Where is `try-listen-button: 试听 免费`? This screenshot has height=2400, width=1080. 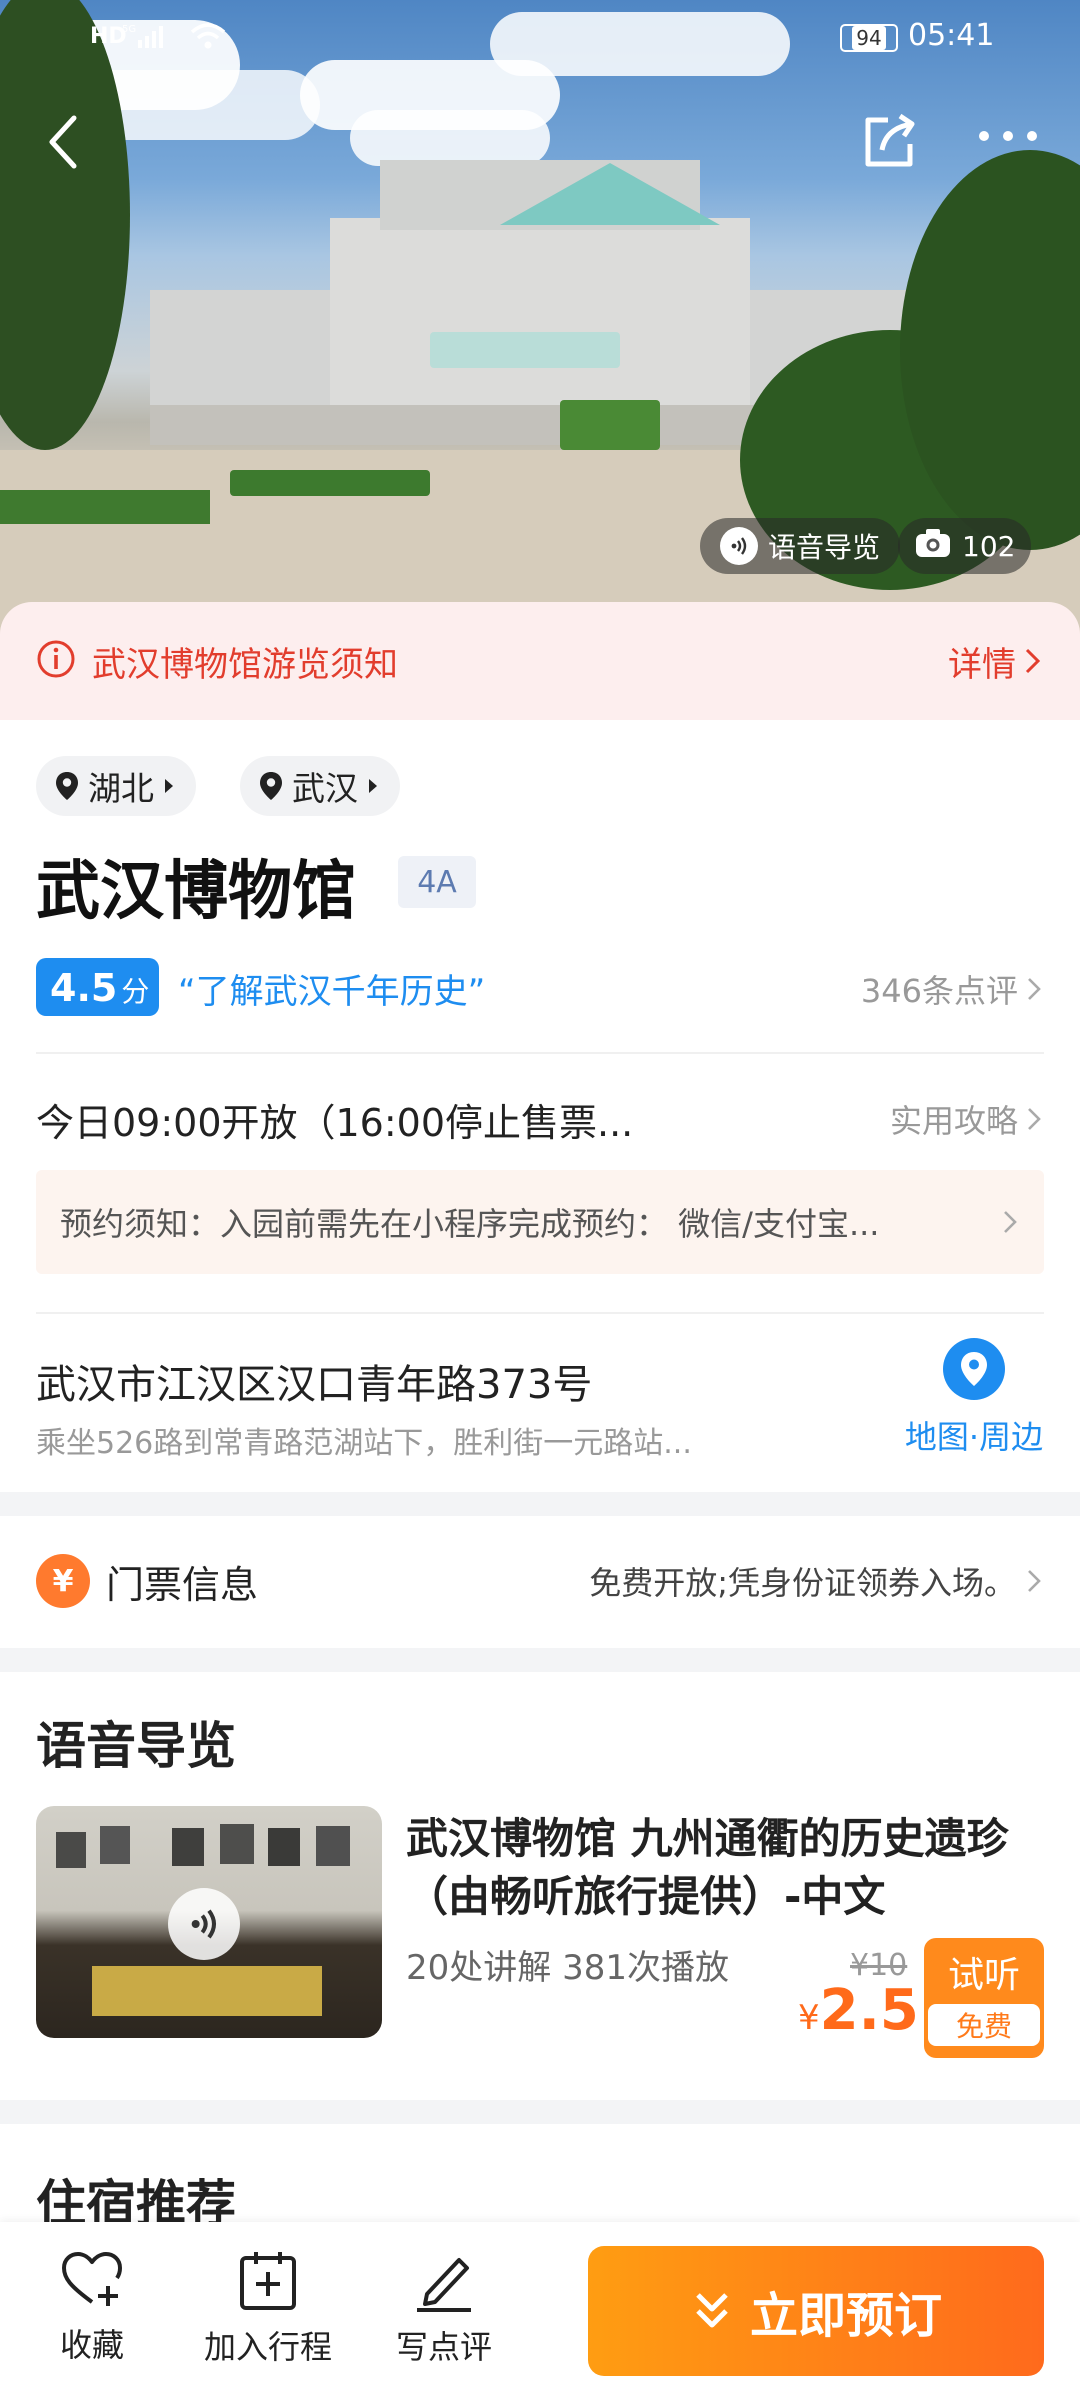 try-listen-button: 试听 免费 is located at coordinates (984, 1998).